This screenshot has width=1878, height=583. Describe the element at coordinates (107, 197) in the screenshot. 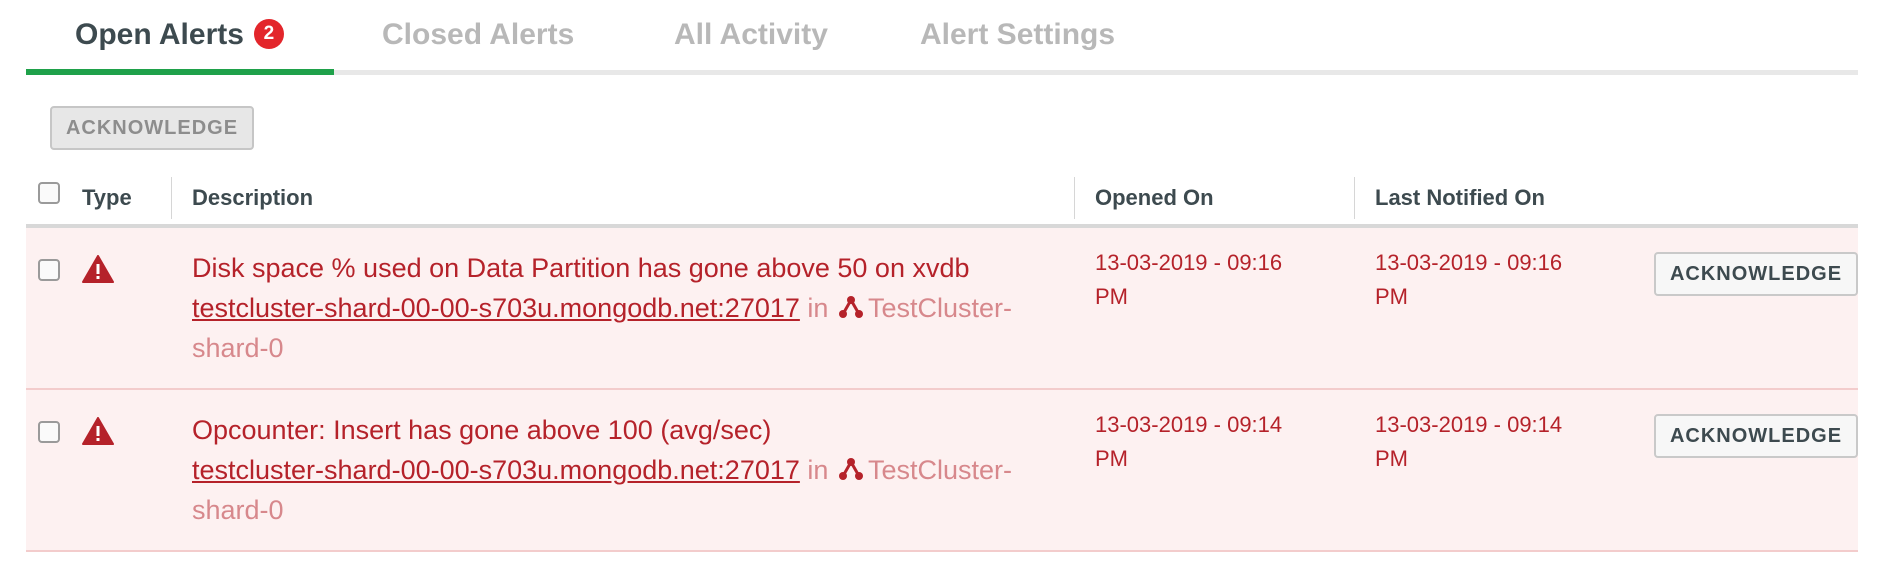

I see `header-type: Type` at that location.